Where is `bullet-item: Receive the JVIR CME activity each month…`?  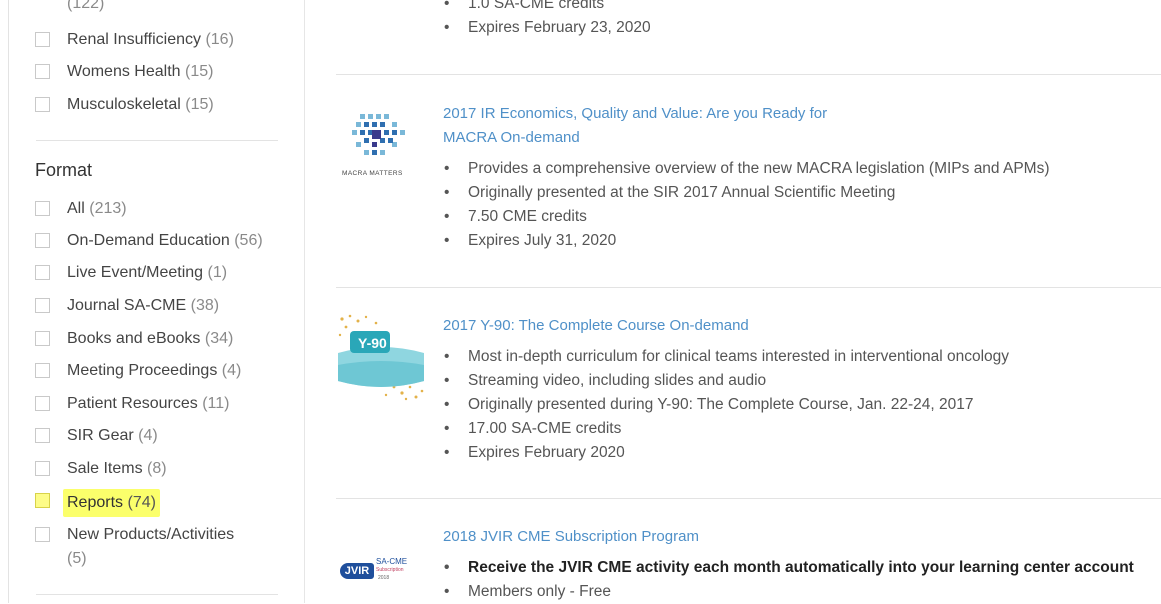 bullet-item: Receive the JVIR CME activity each month… is located at coordinates (790, 568).